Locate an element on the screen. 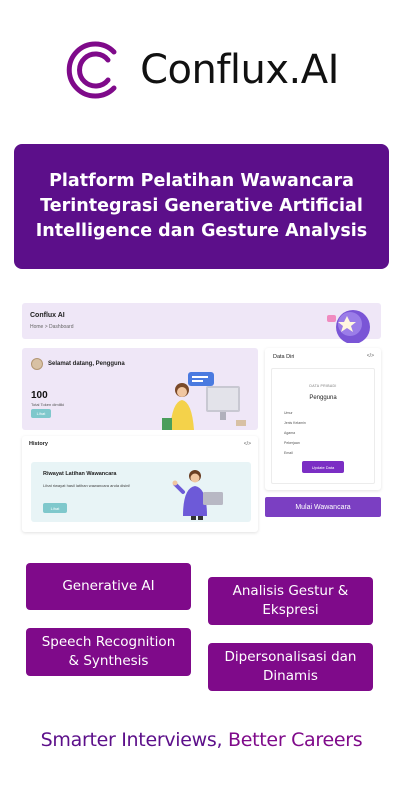  profile-field-age: Umur is located at coordinates (288, 413).